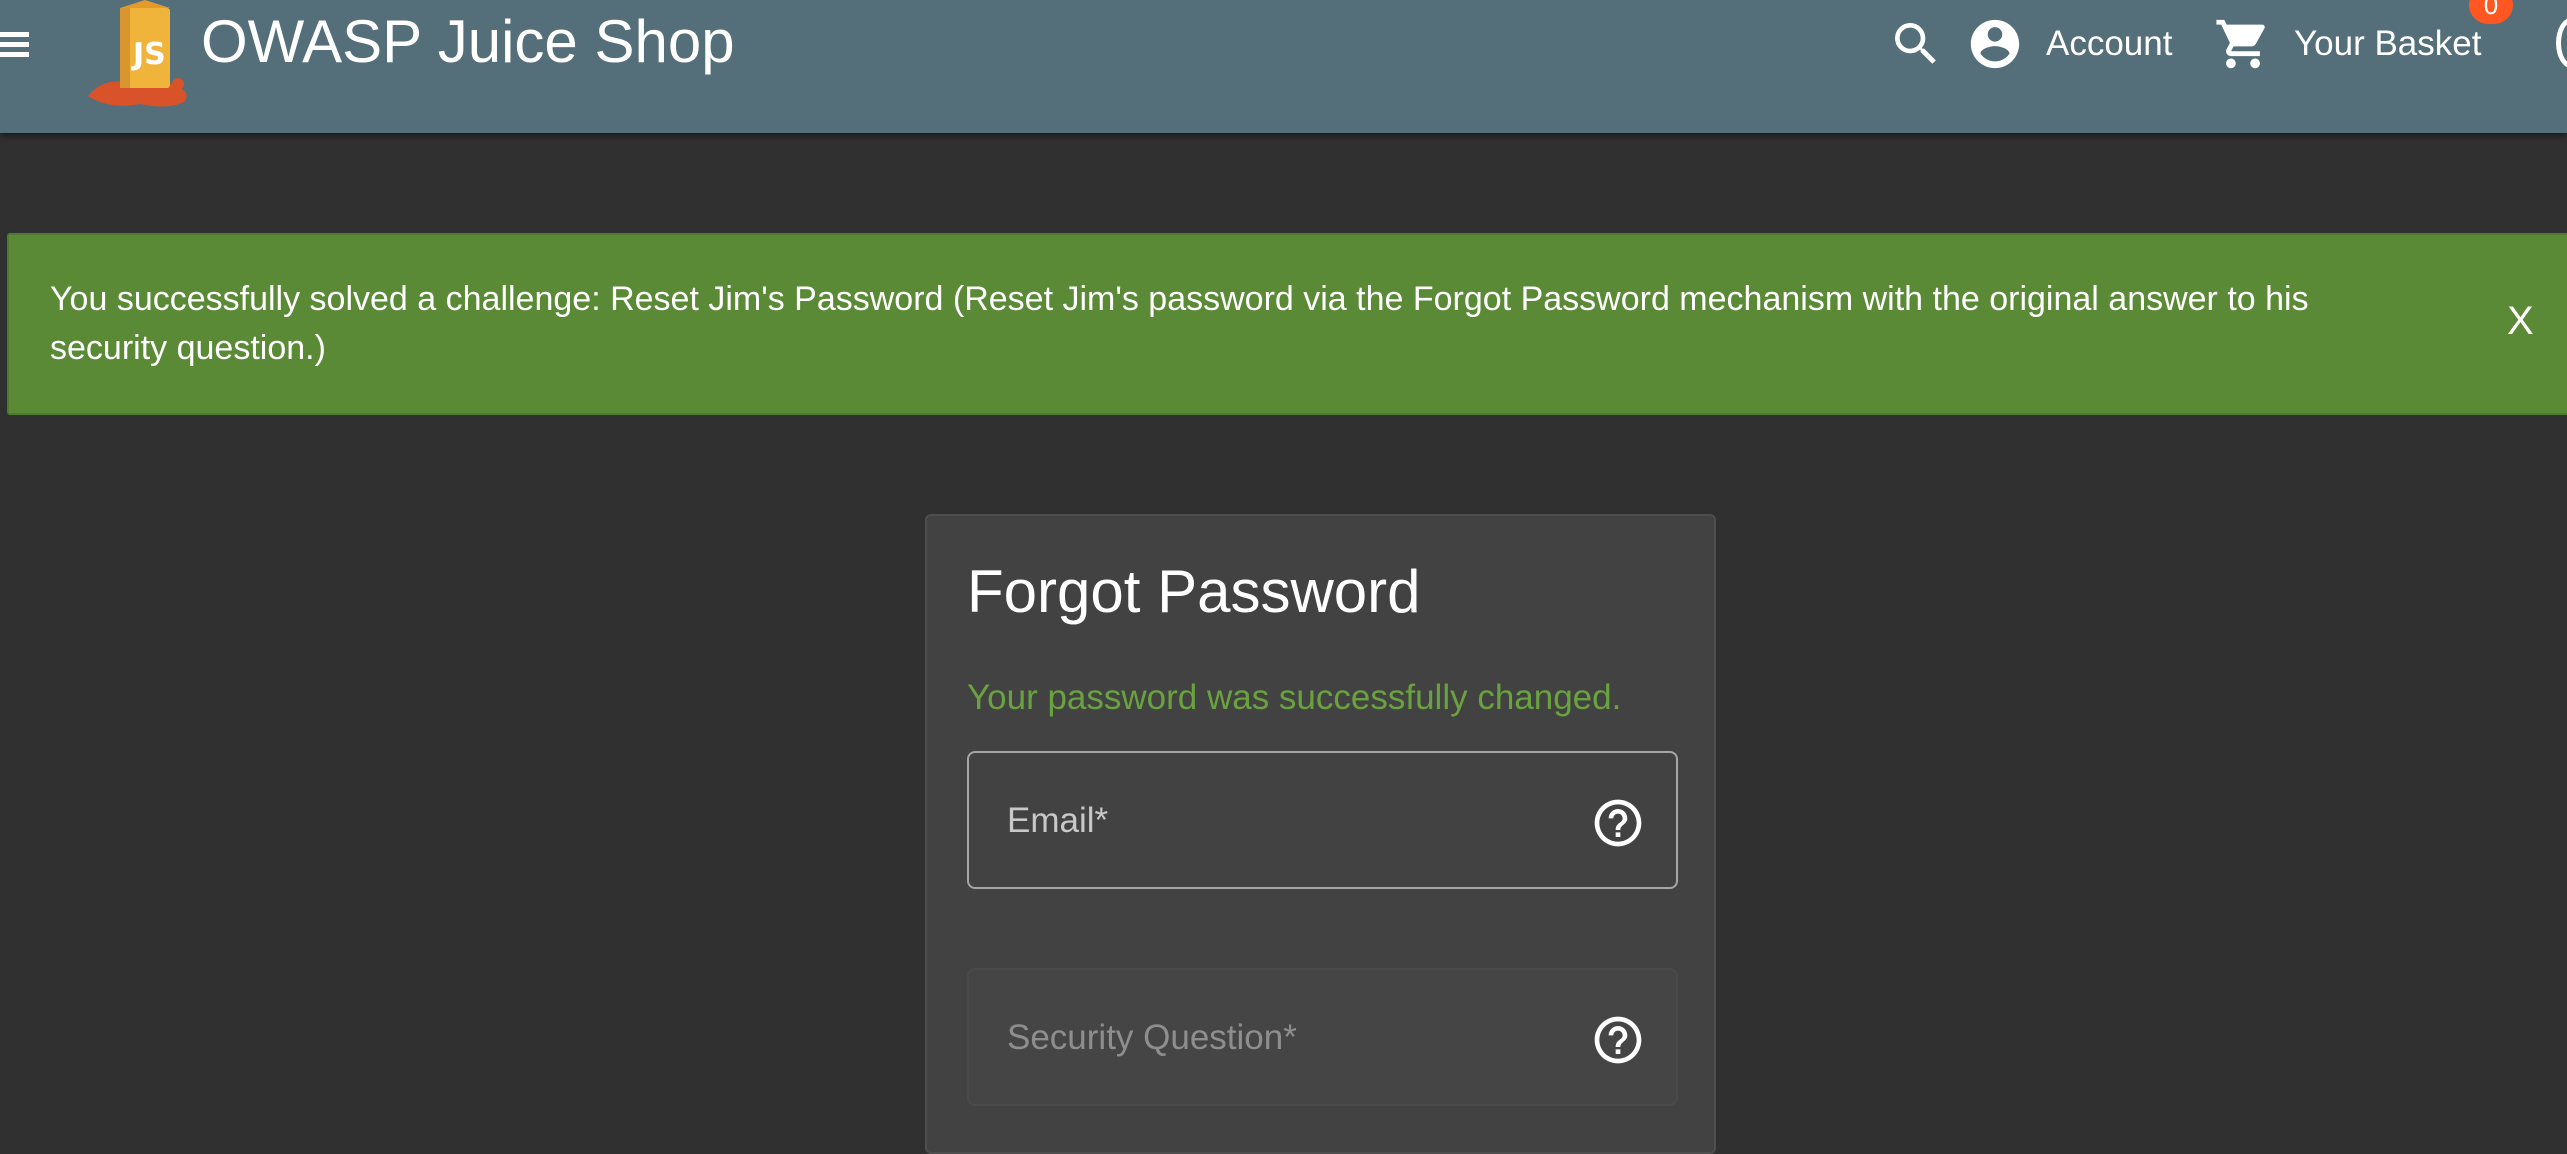 The image size is (2567, 1154). I want to click on juice-shop-logo: JS, so click(140, 56).